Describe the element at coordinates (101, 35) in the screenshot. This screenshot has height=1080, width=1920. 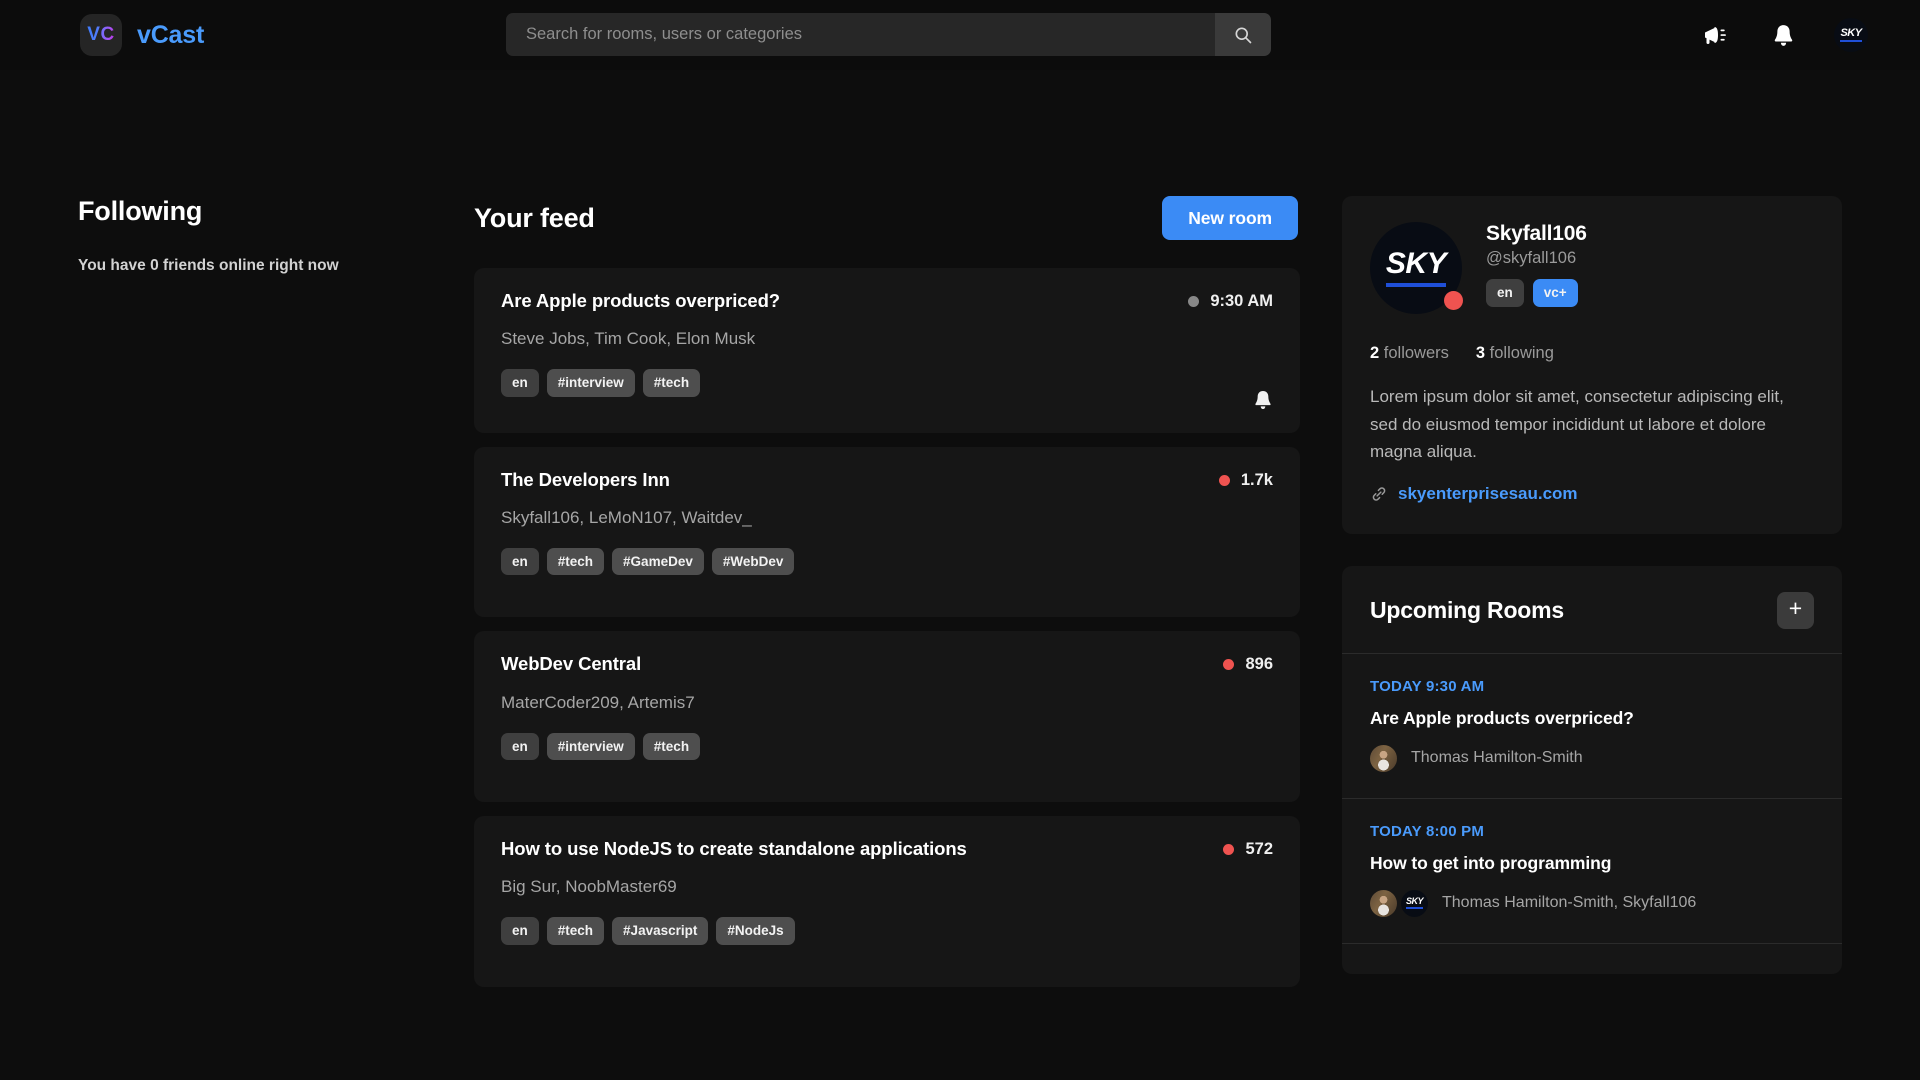
I see `vcast-logo-icon: VC` at that location.